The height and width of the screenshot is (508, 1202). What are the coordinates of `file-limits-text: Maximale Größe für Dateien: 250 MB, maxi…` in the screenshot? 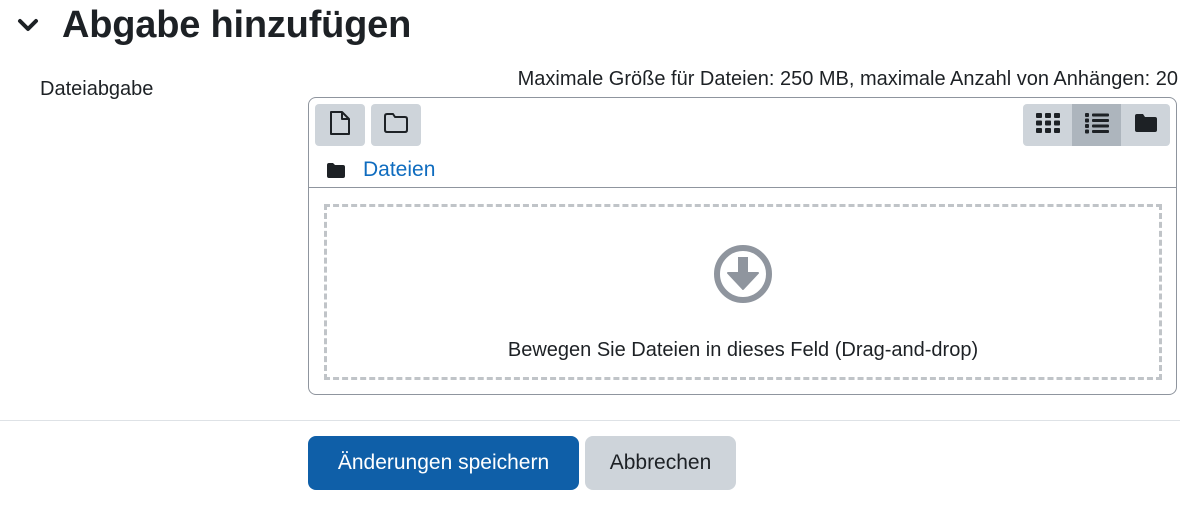 It's located at (847, 79).